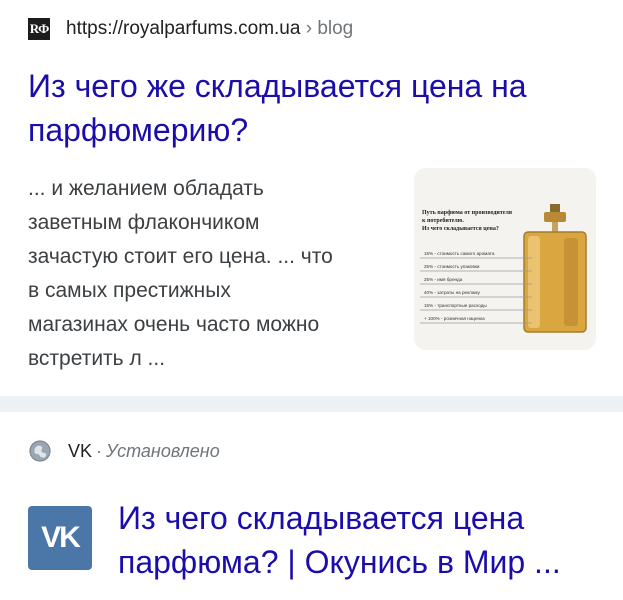 The height and width of the screenshot is (600, 623). What do you see at coordinates (443, 220) in the screenshot?
I see `infographic-heading-line: к потребителю.` at bounding box center [443, 220].